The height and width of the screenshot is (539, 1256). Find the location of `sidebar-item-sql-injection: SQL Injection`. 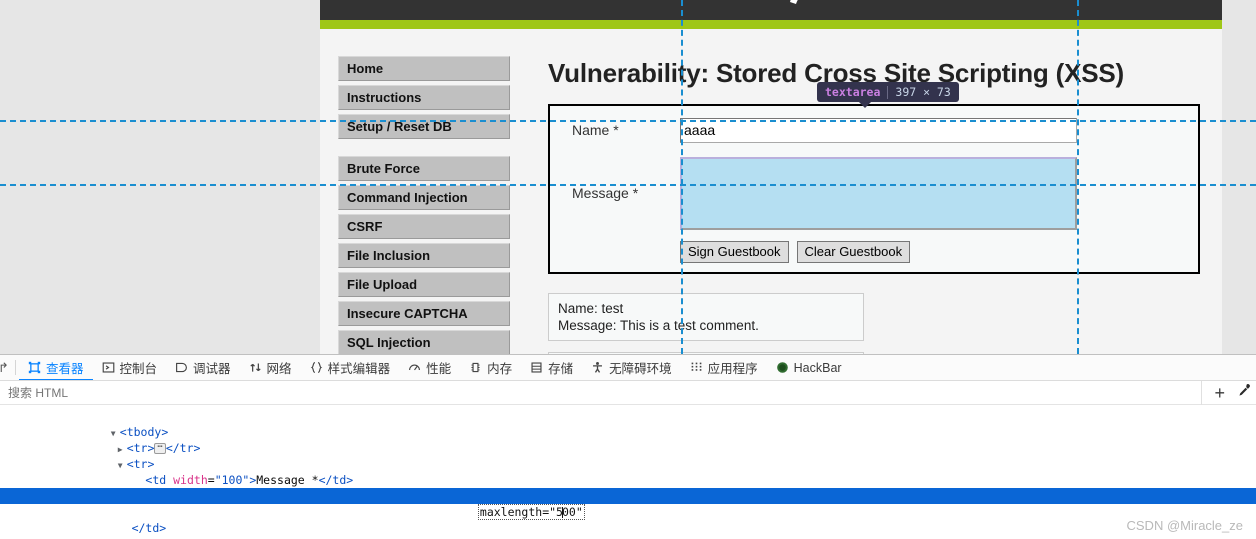

sidebar-item-sql-injection: SQL Injection is located at coordinates (424, 342).